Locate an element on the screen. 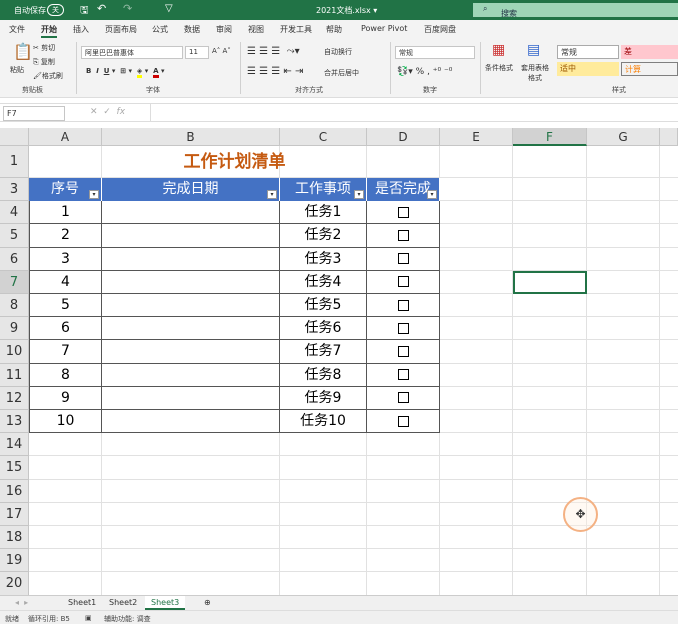 The height and width of the screenshot is (624, 678). tab-baidu: 百度网盘 is located at coordinates (440, 29).